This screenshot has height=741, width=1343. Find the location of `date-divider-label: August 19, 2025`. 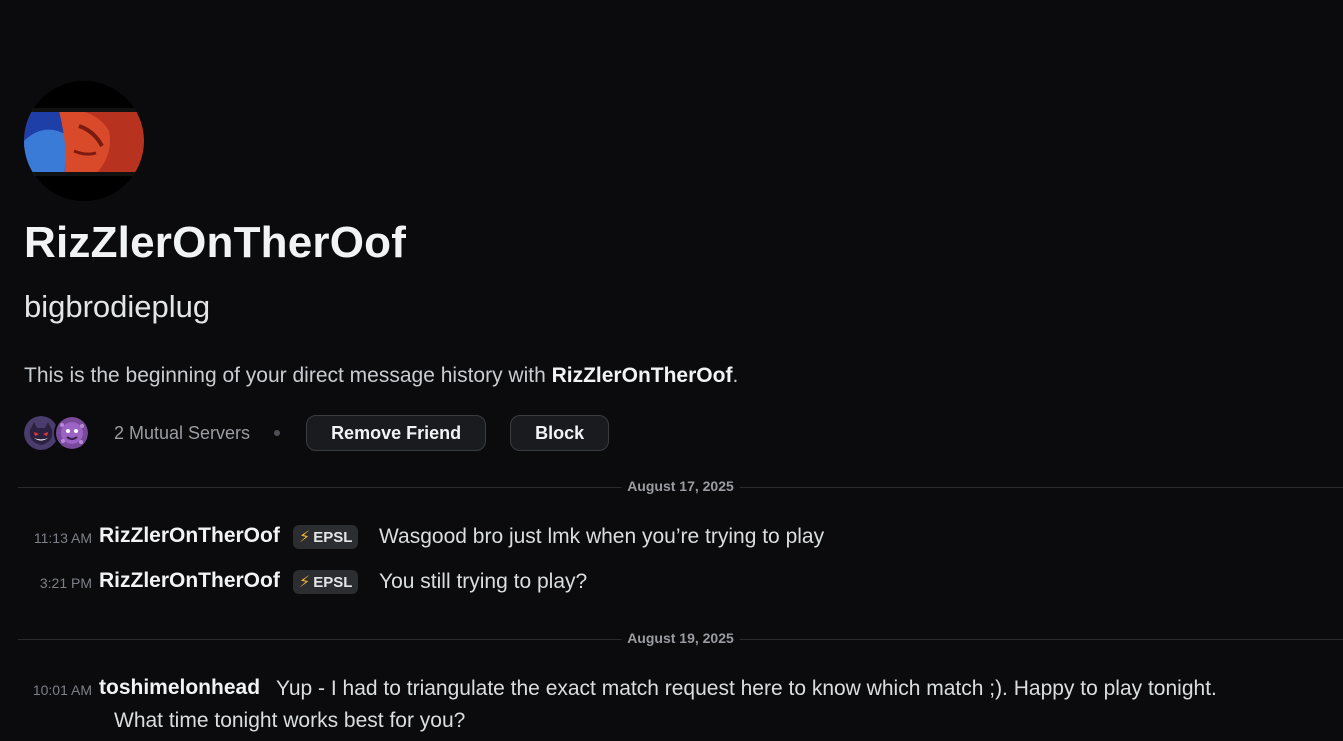

date-divider-label: August 19, 2025 is located at coordinates (680, 638).